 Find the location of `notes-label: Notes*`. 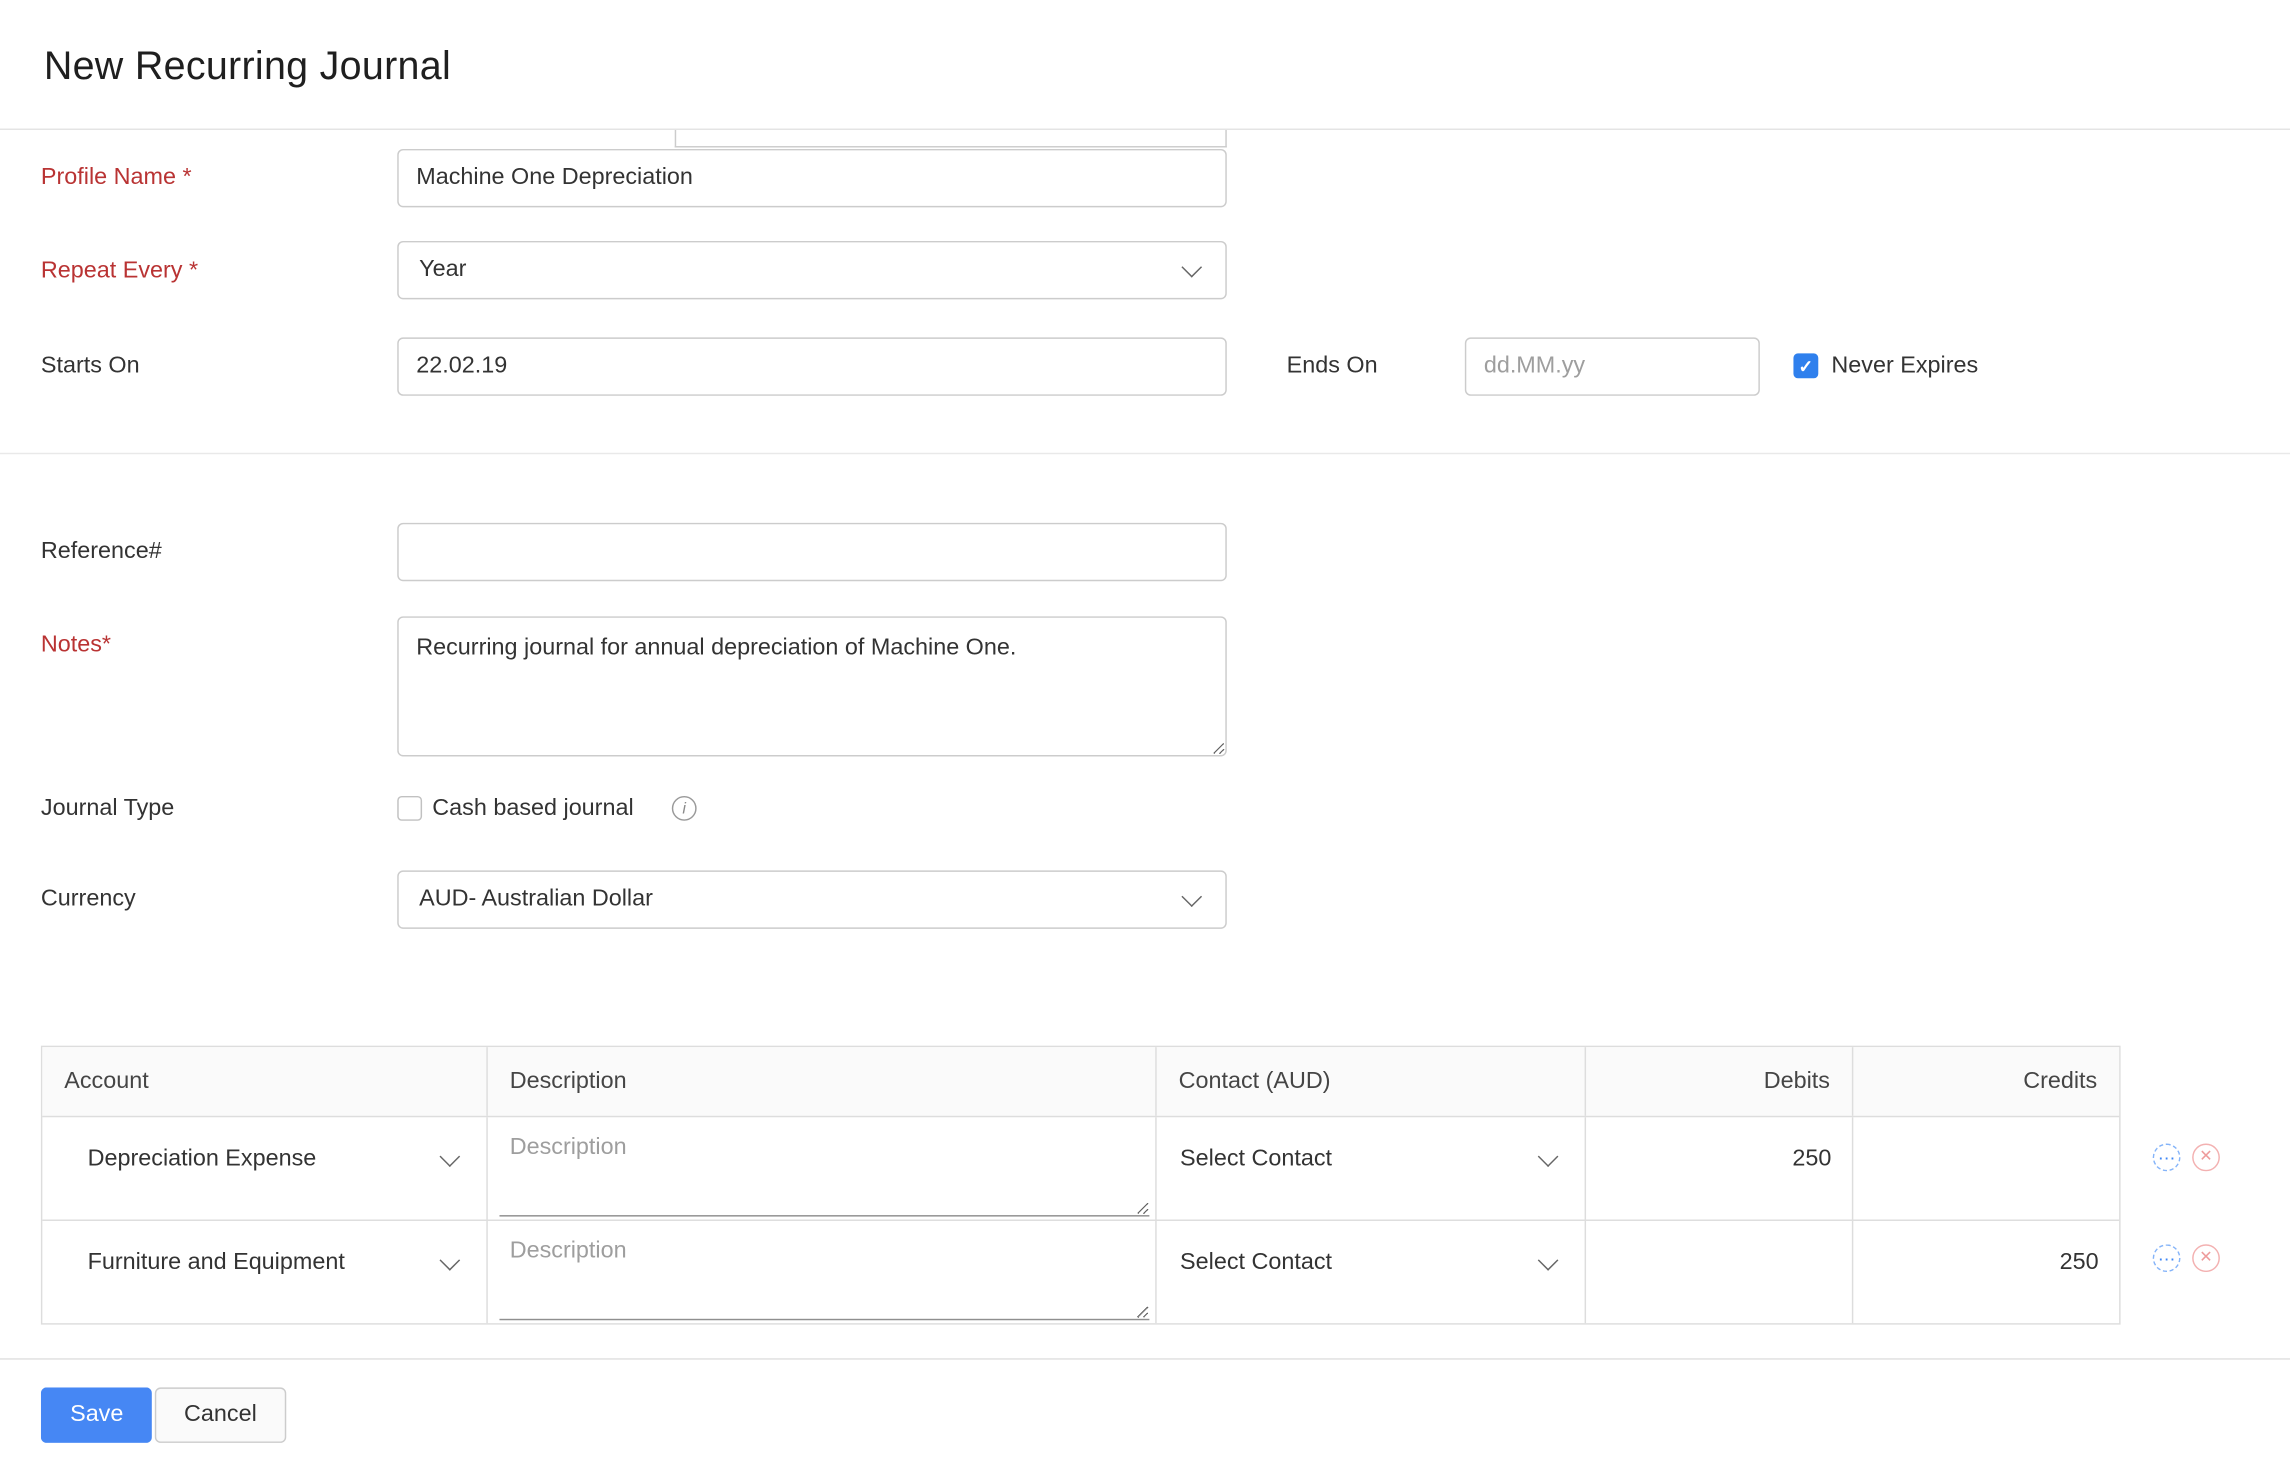

notes-label: Notes* is located at coordinates (76, 645).